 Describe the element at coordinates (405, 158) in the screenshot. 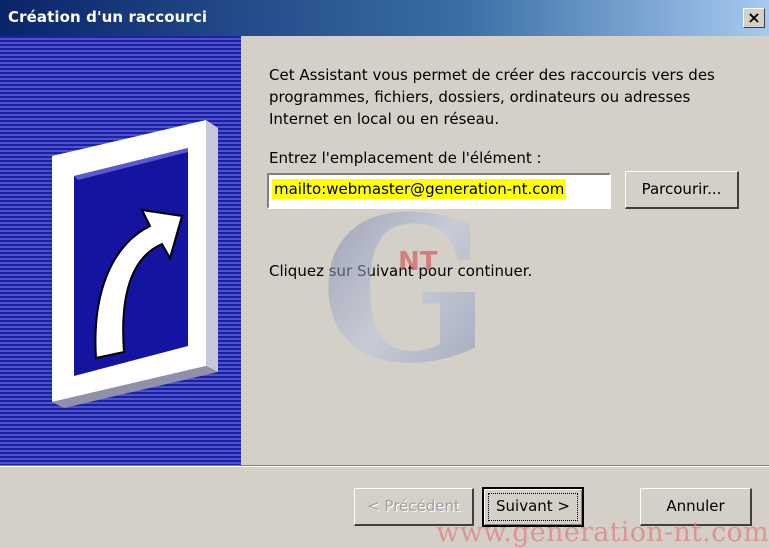

I see `location-label: Entrez l'emplacement de l'élément :` at that location.